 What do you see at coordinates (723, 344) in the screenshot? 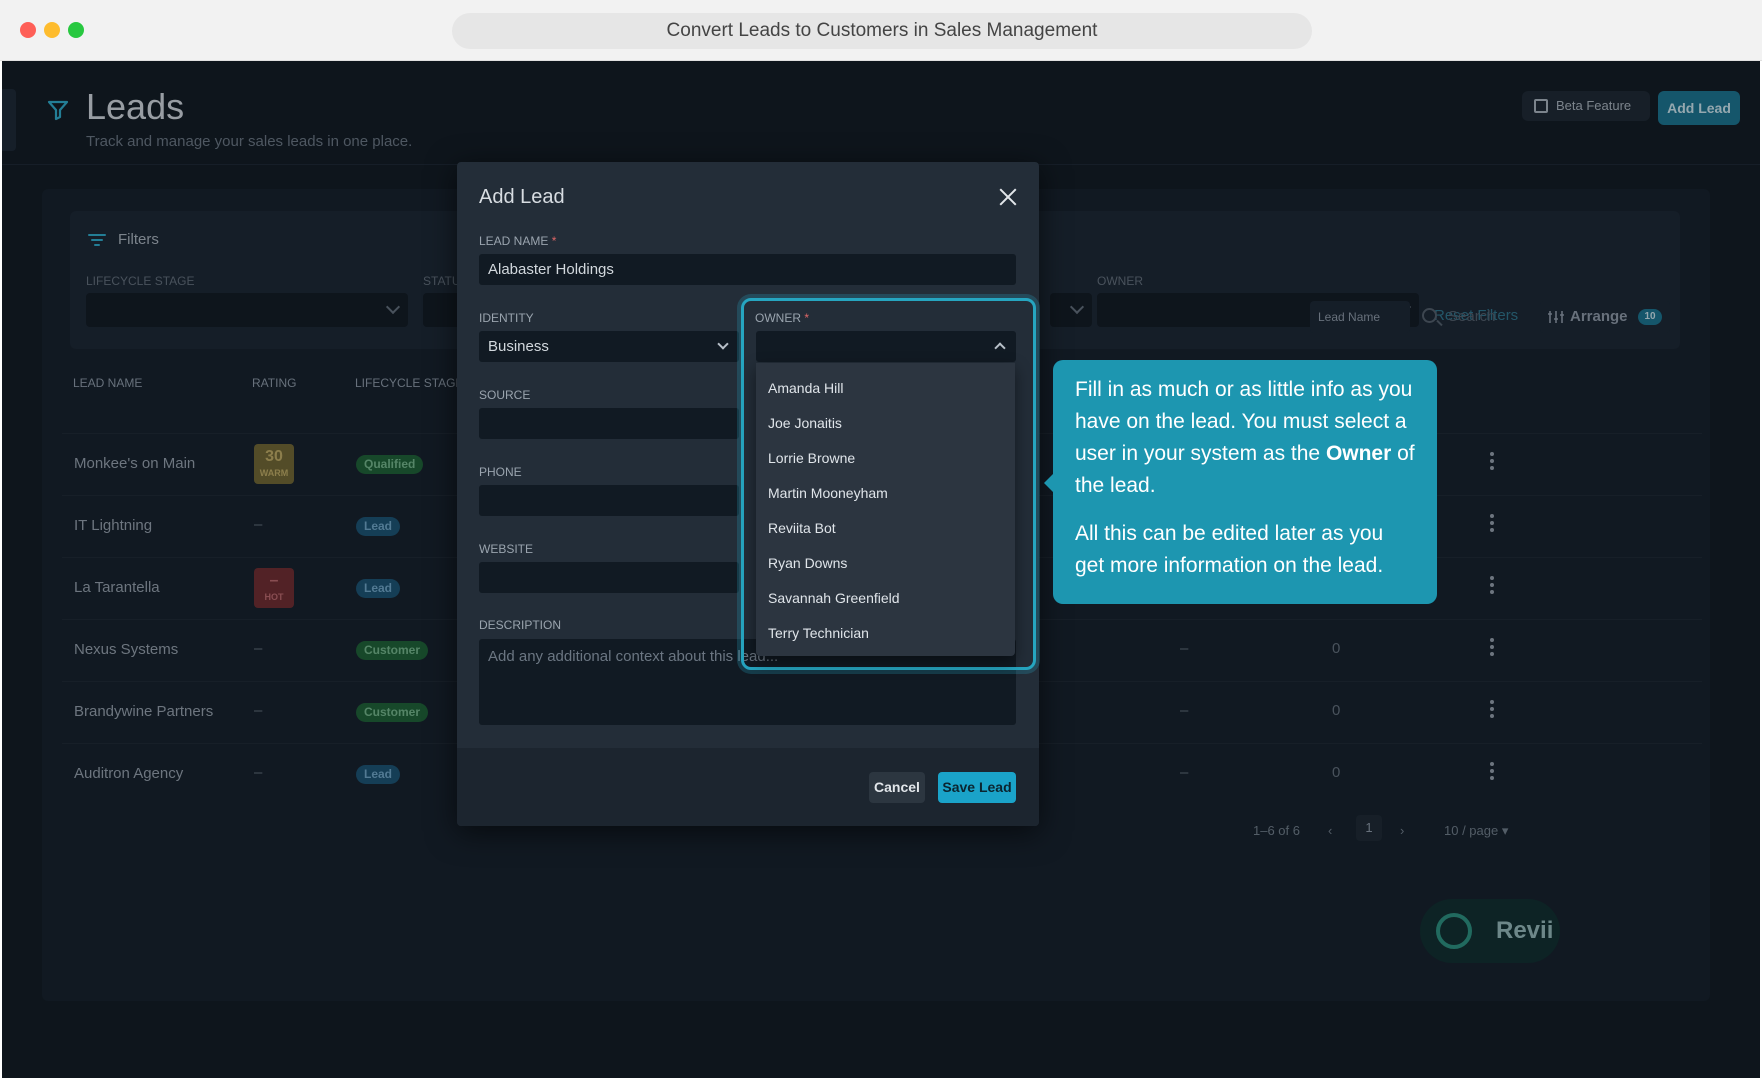
I see `chevron-down-icon` at bounding box center [723, 344].